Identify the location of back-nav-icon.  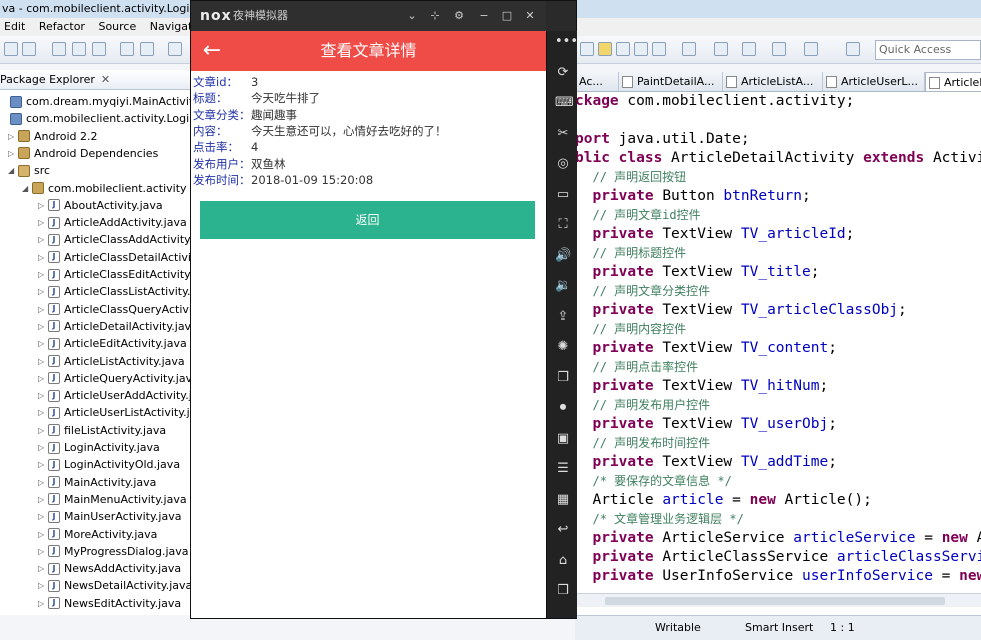
(779, 49).